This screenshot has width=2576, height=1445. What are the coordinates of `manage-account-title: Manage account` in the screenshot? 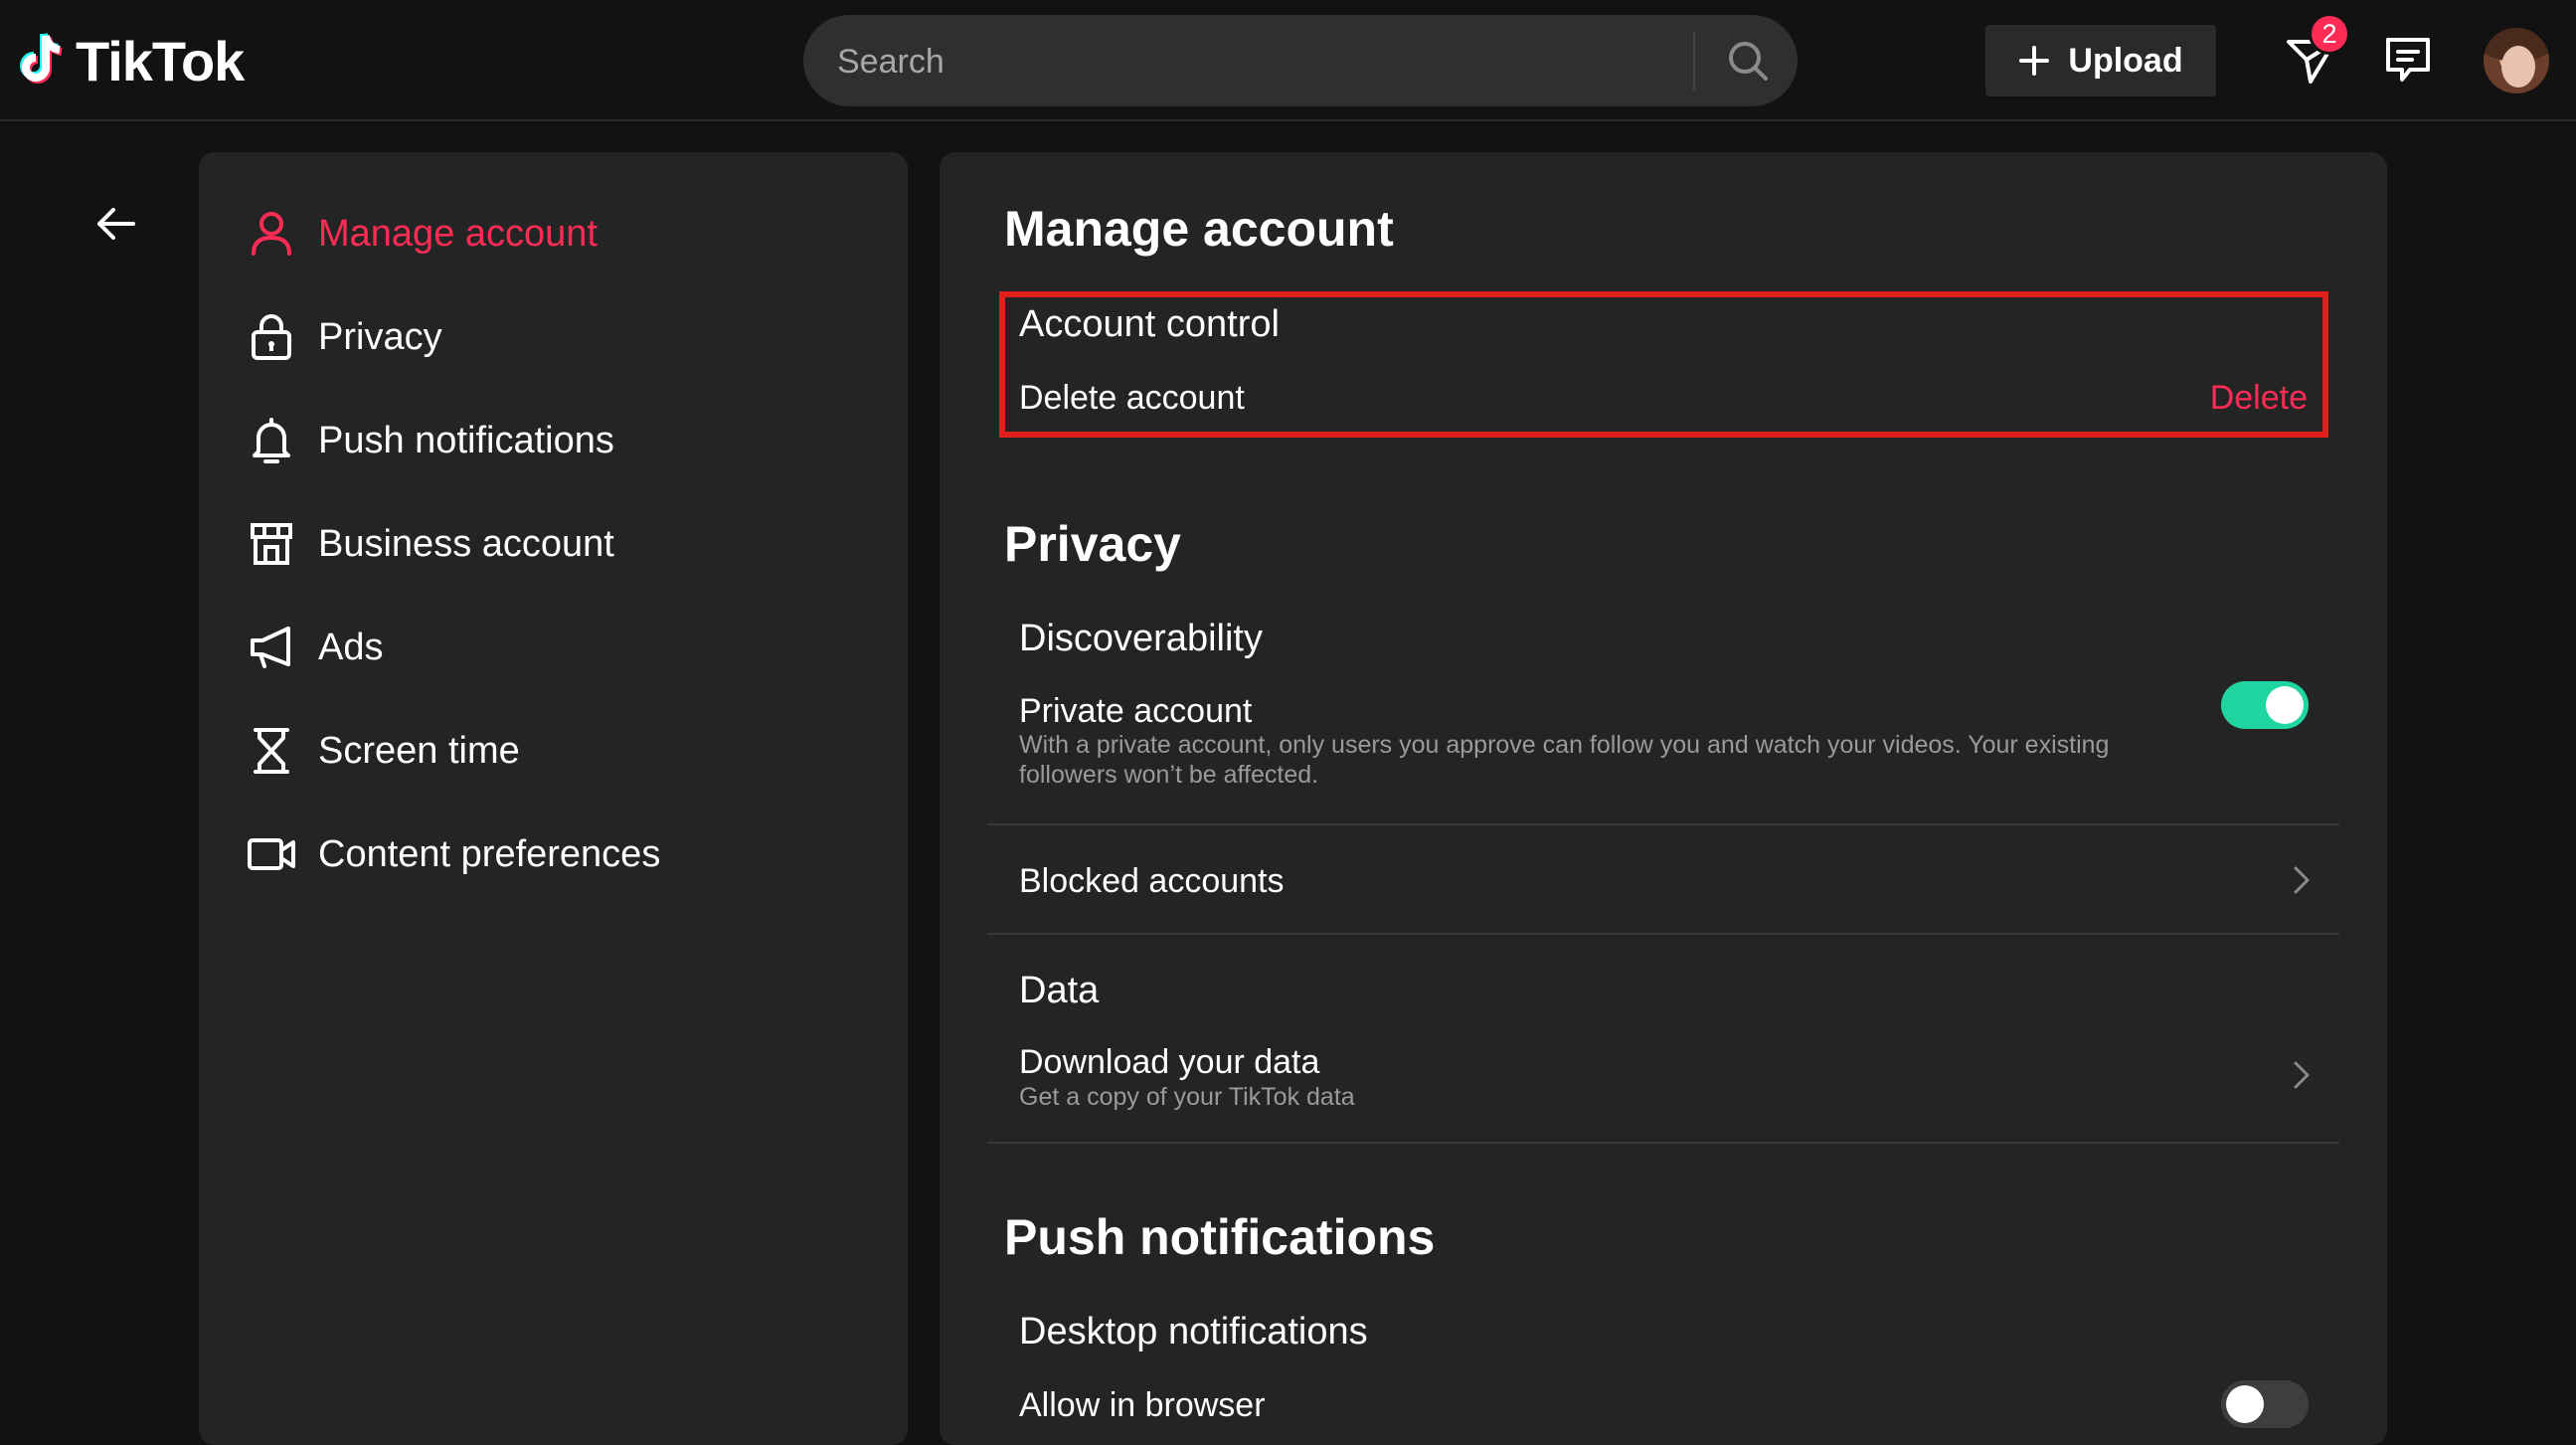 It's located at (1199, 229).